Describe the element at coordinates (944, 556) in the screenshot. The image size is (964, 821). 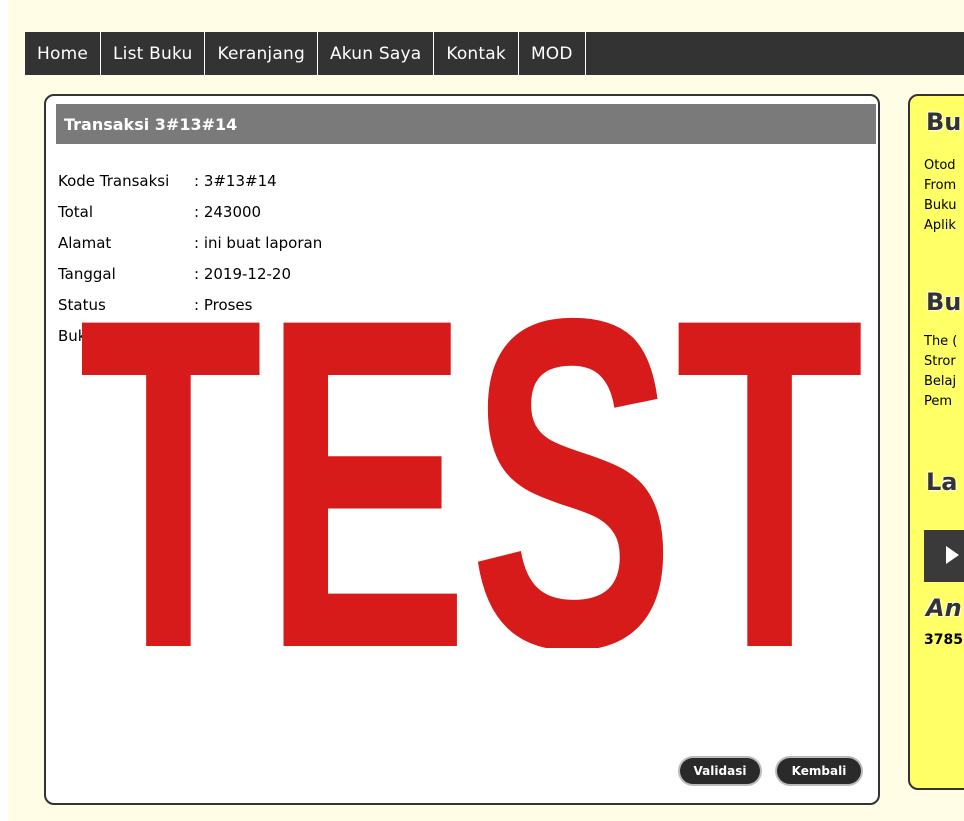
I see `media-player` at that location.